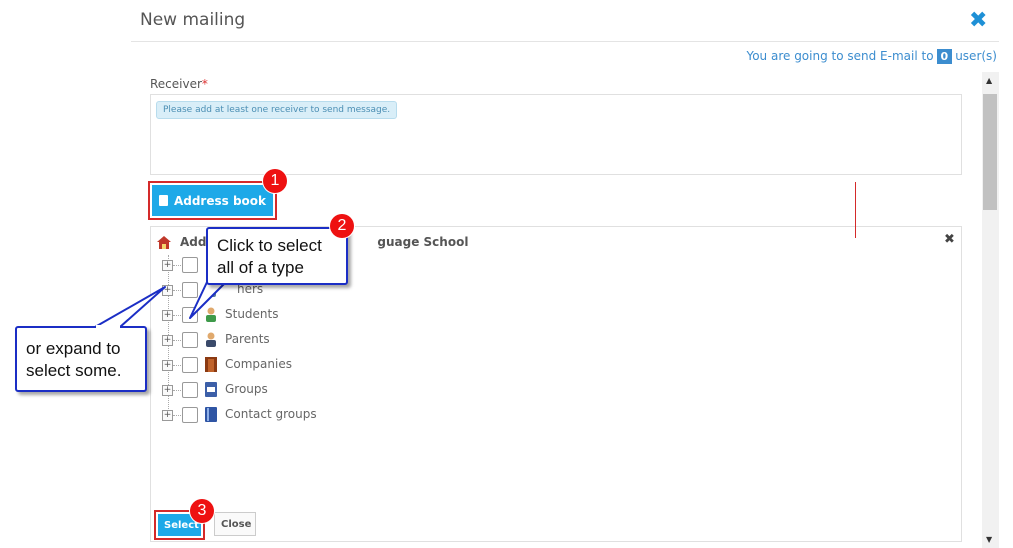  What do you see at coordinates (944, 56) in the screenshot?
I see `recipient-count-badge: 0` at bounding box center [944, 56].